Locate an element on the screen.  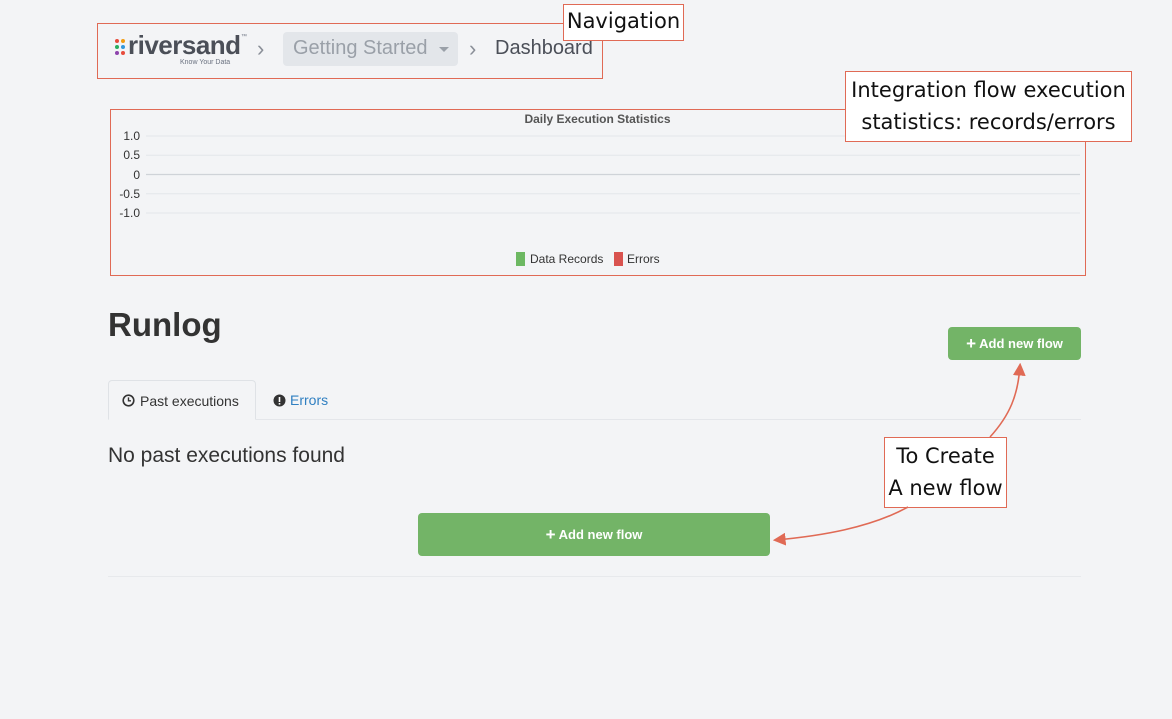
navigation-callout: Navigation is located at coordinates (623, 22).